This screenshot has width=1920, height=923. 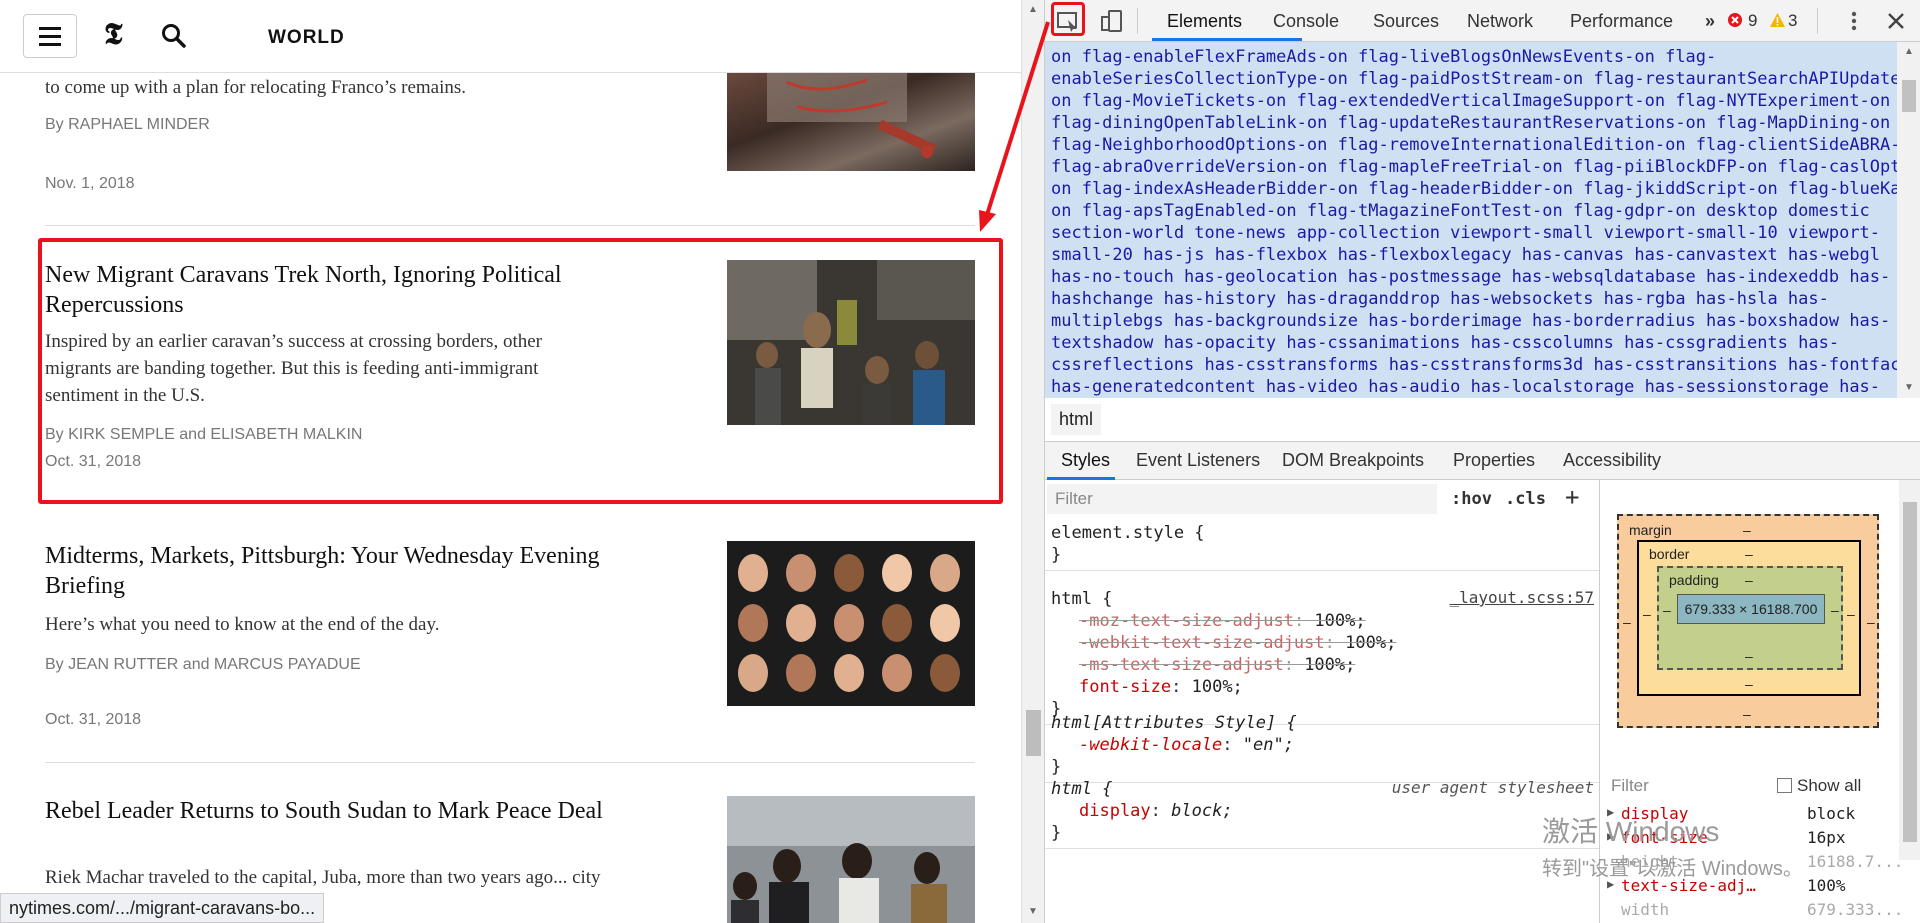 What do you see at coordinates (1322, 544) in the screenshot?
I see `style-rule: element.style {}` at bounding box center [1322, 544].